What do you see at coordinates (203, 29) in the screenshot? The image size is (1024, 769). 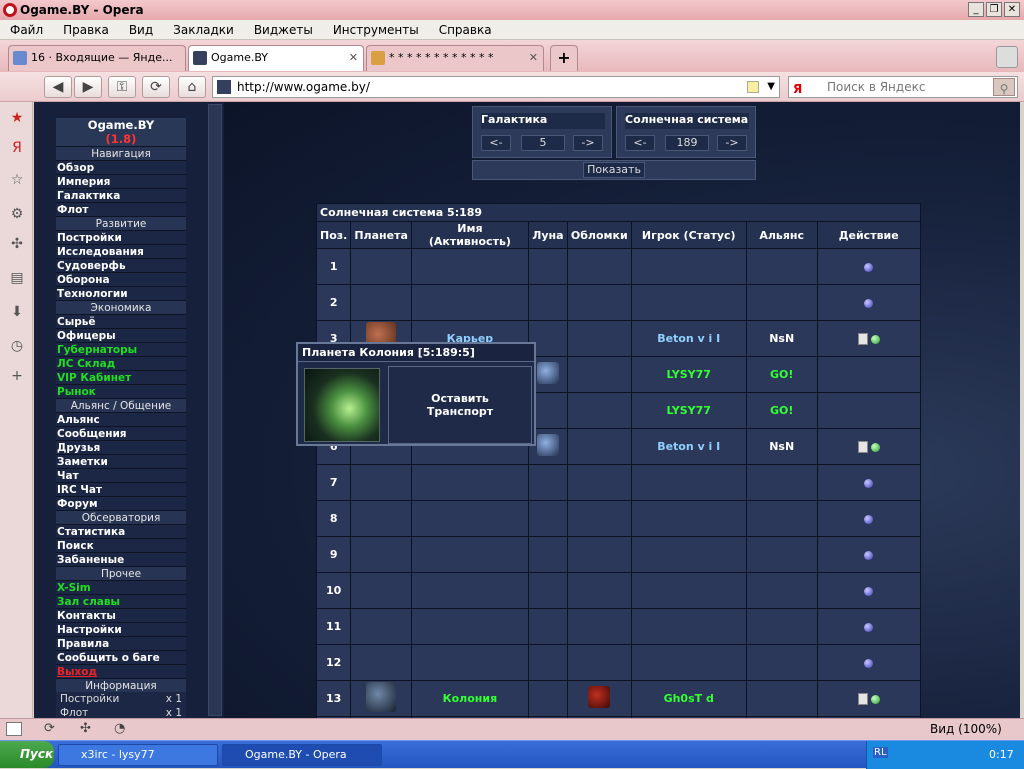 I see `menu-bookmarks: Закладки` at bounding box center [203, 29].